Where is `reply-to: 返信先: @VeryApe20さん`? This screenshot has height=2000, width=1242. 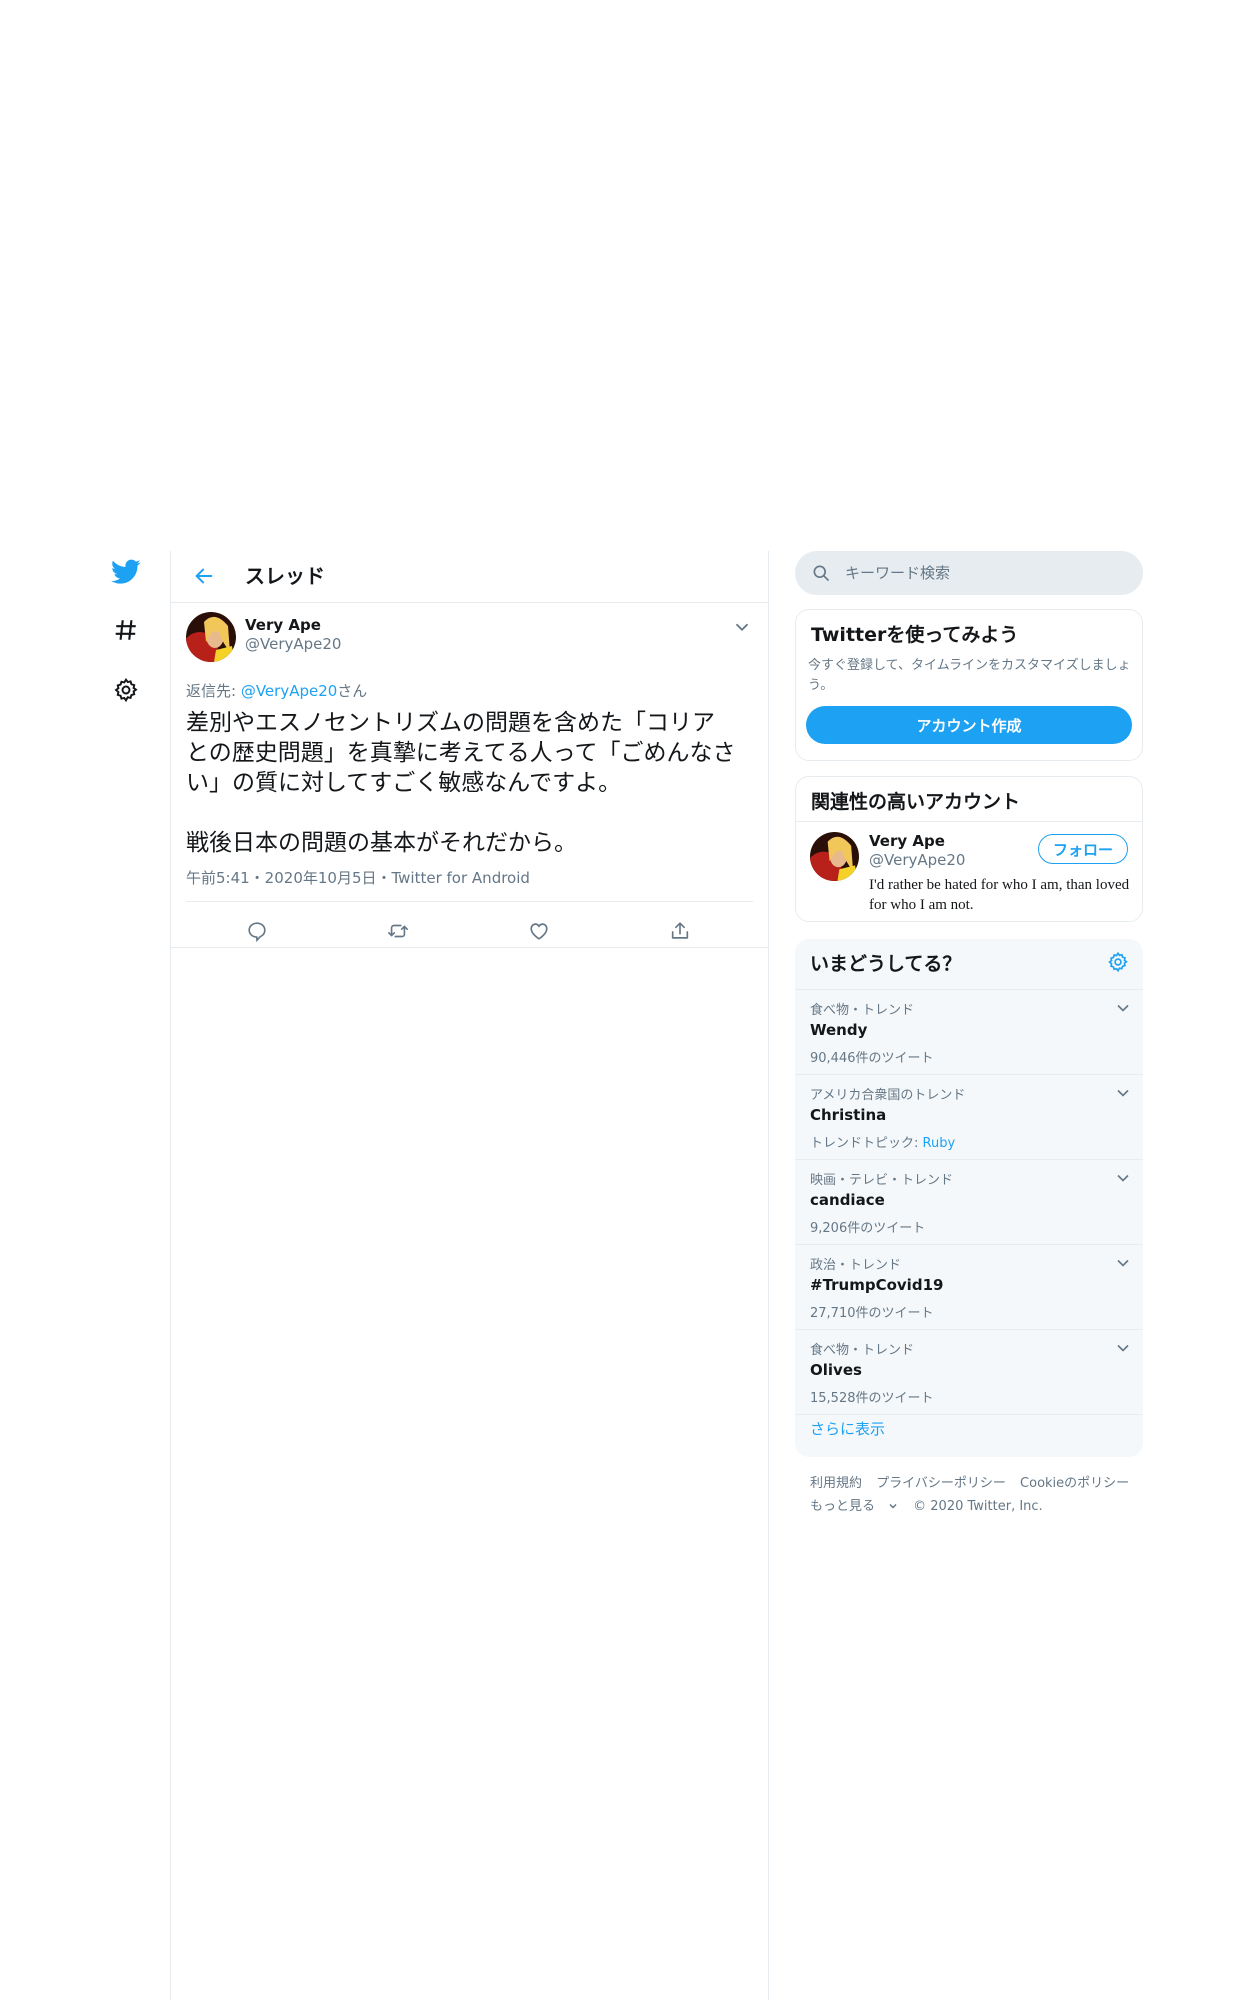 reply-to: 返信先: @VeryApe20さん is located at coordinates (276, 690).